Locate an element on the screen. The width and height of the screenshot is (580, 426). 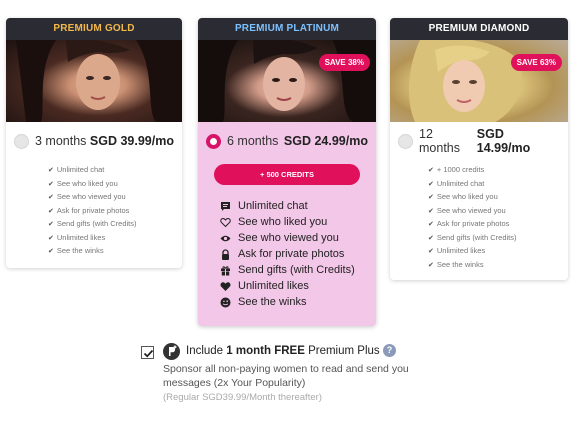
lock-icon is located at coordinates (225, 254).